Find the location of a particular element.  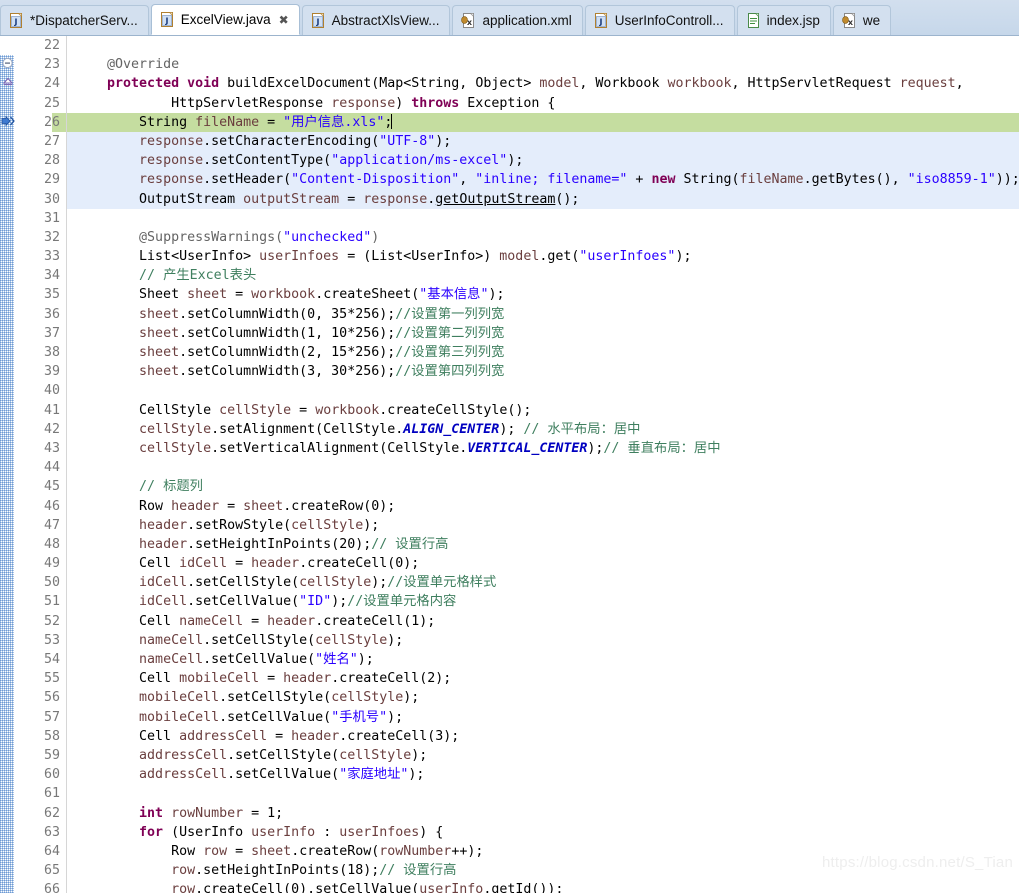

line-number: 39 is located at coordinates (51, 372).